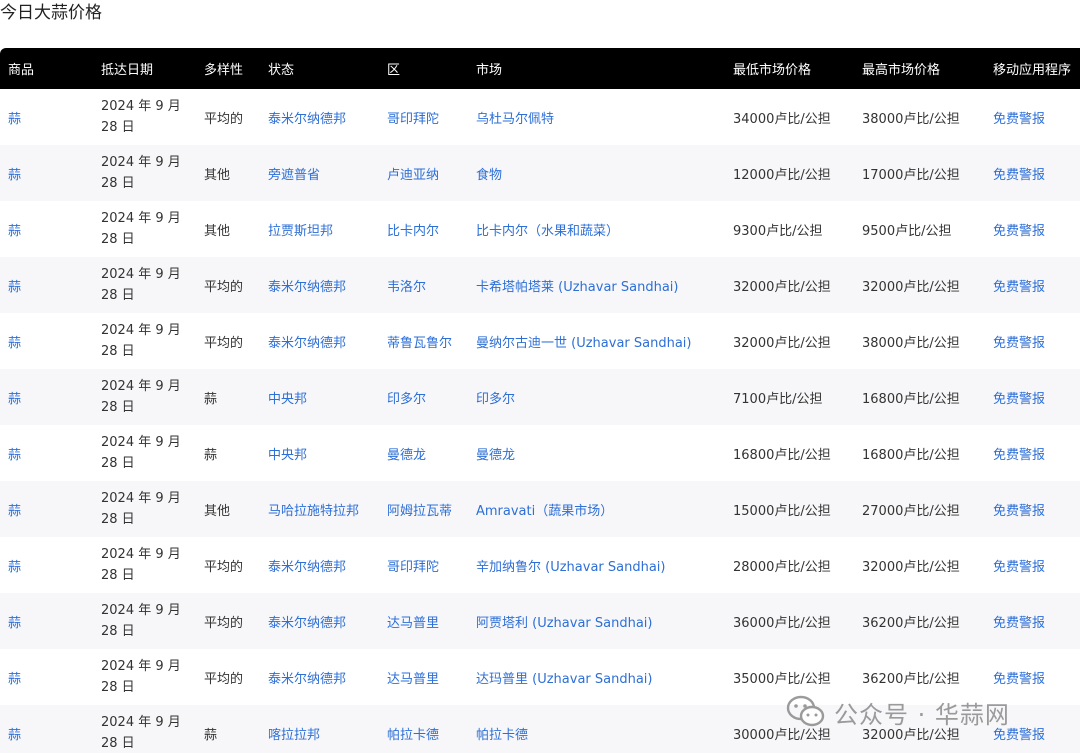 This screenshot has height=753, width=1080. I want to click on cell-max_price: 32000卢比/公担, so click(919, 565).